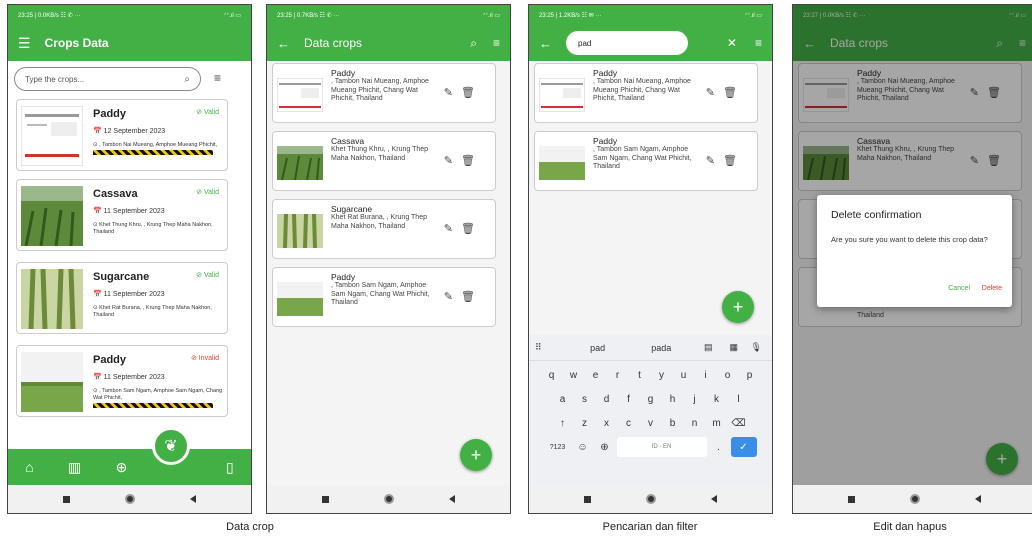 The width and height of the screenshot is (1032, 543). I want to click on calendar-icon: ▦, so click(733, 347).